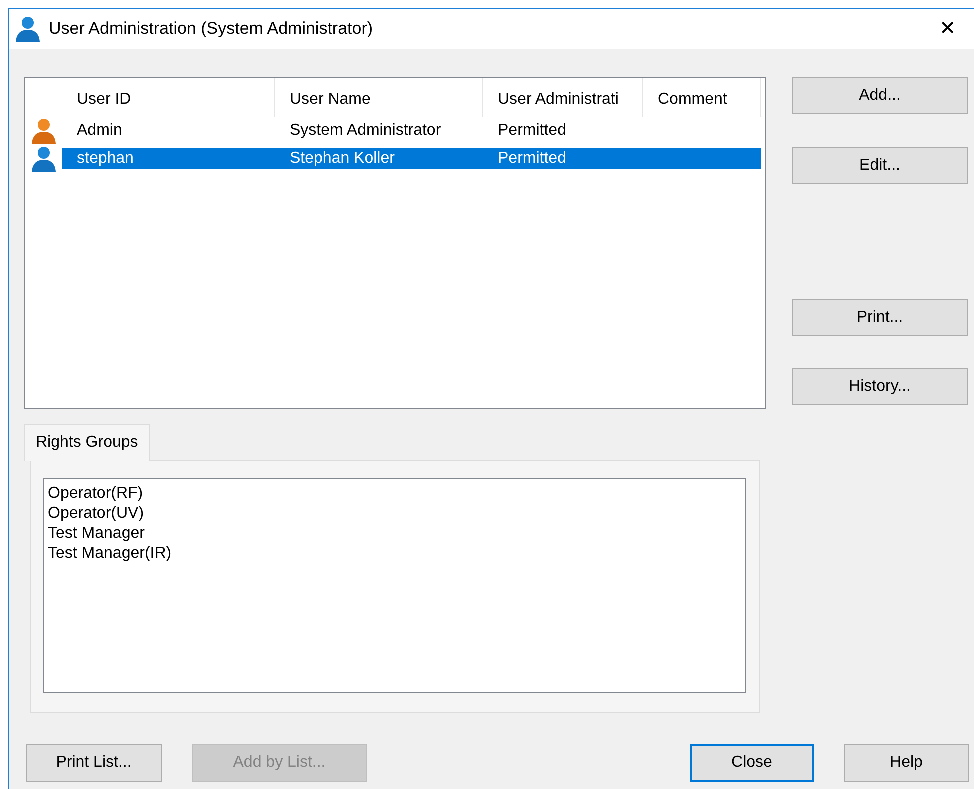  I want to click on table-cell: Admin, so click(99, 130).